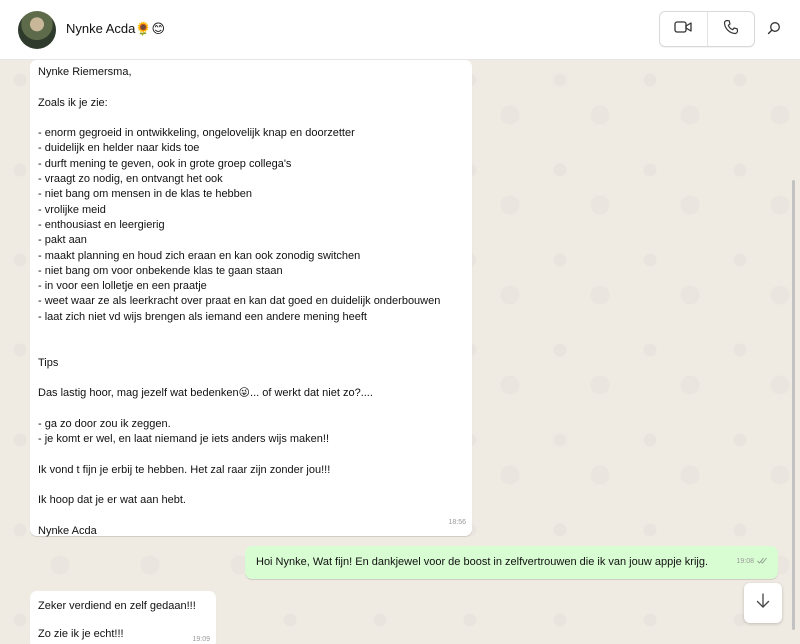 This screenshot has height=644, width=800. I want to click on message-time: 19:08, so click(745, 561).